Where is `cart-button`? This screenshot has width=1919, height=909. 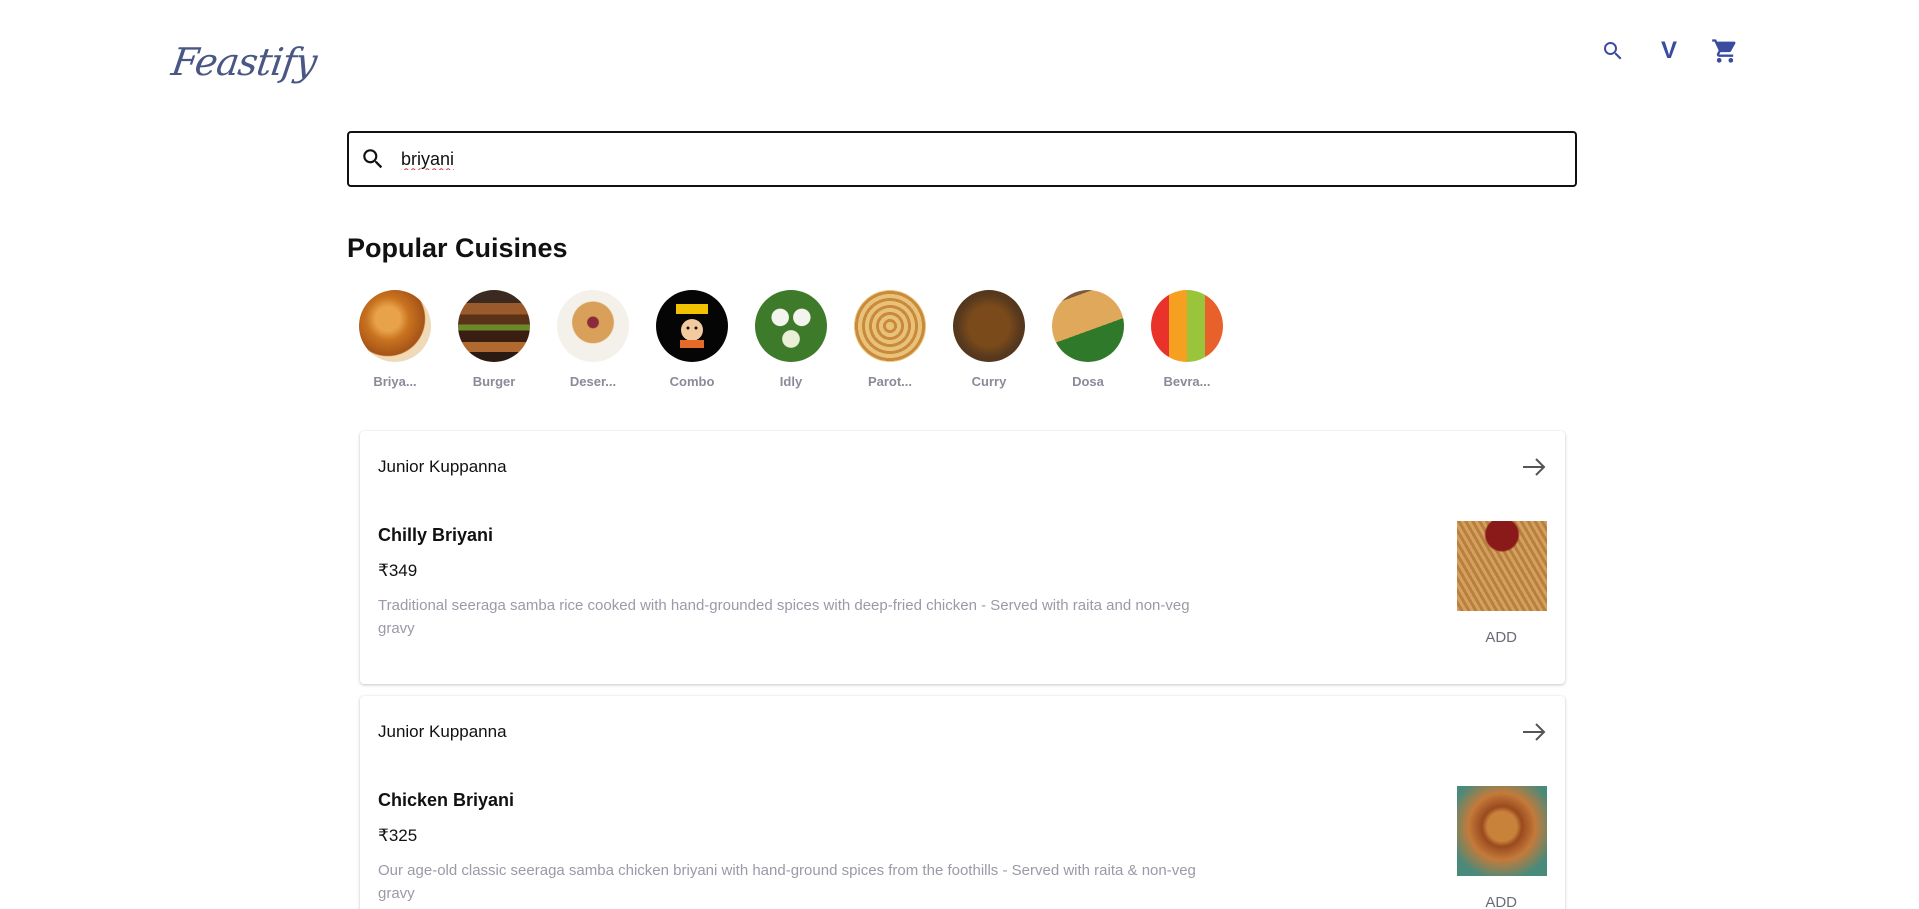
cart-button is located at coordinates (1725, 51).